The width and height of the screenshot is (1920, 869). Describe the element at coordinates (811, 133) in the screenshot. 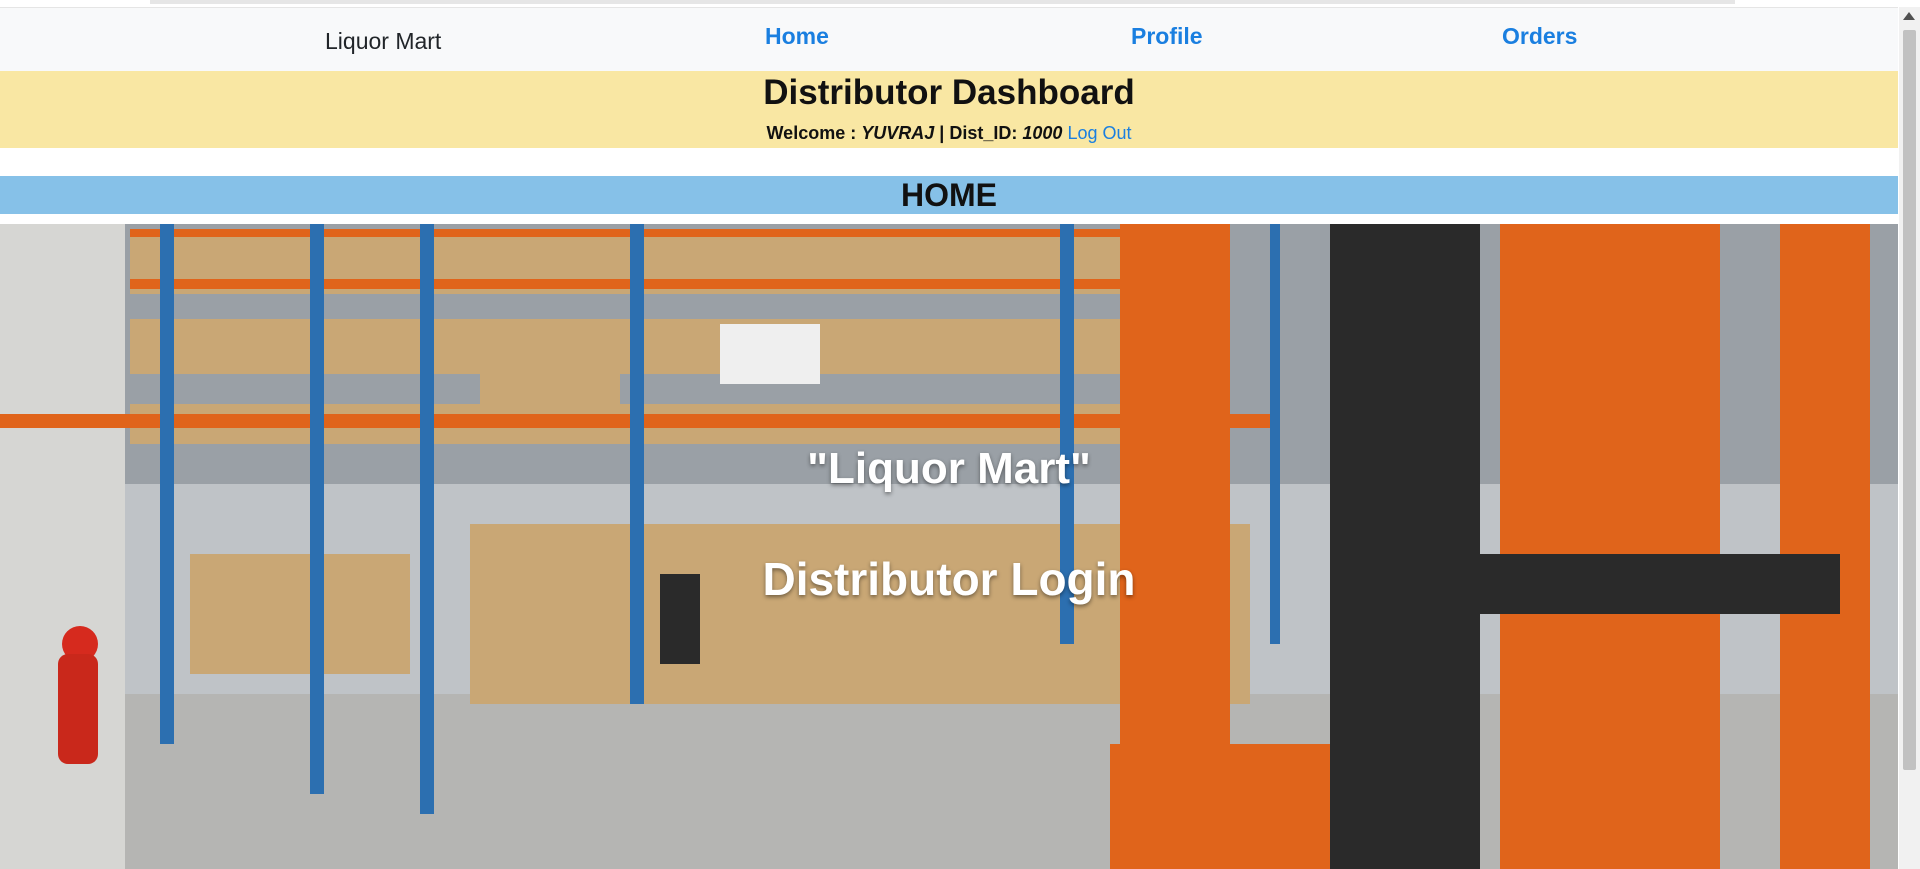

I see `welcome-label: Welcome :` at that location.